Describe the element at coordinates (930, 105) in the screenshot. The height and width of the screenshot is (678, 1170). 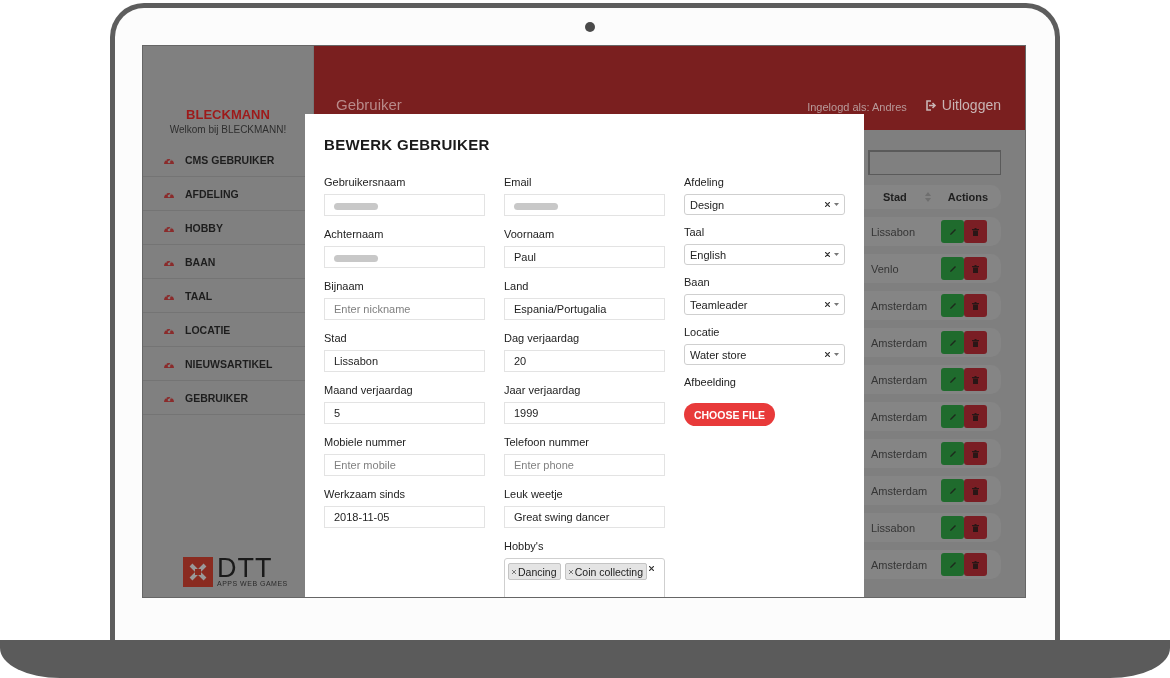
I see `logout-icon` at that location.